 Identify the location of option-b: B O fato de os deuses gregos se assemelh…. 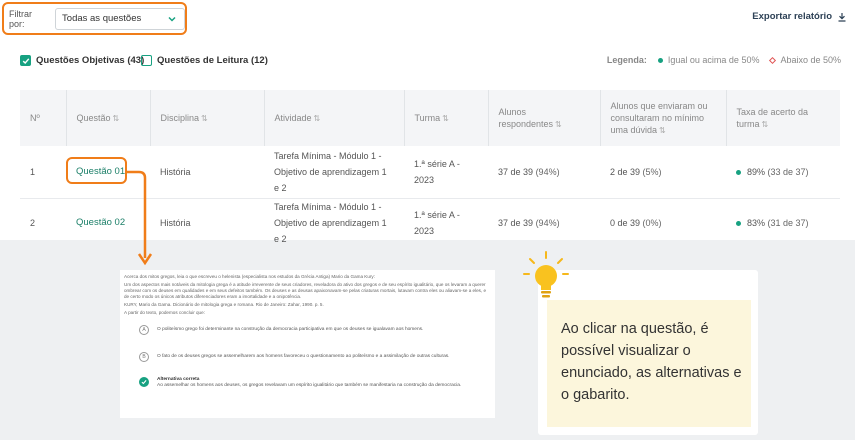
(307, 357).